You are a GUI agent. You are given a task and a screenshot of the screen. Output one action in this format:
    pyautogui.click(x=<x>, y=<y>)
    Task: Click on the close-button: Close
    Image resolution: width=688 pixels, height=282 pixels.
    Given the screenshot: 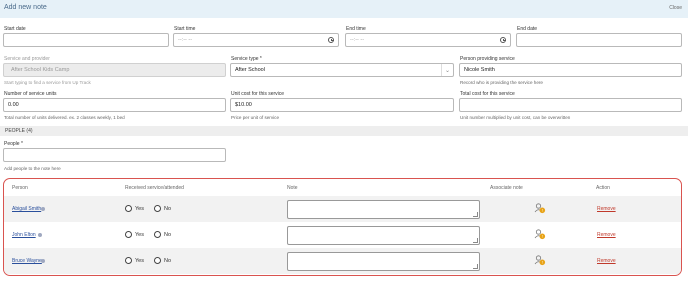 What is the action you would take?
    pyautogui.click(x=675, y=8)
    